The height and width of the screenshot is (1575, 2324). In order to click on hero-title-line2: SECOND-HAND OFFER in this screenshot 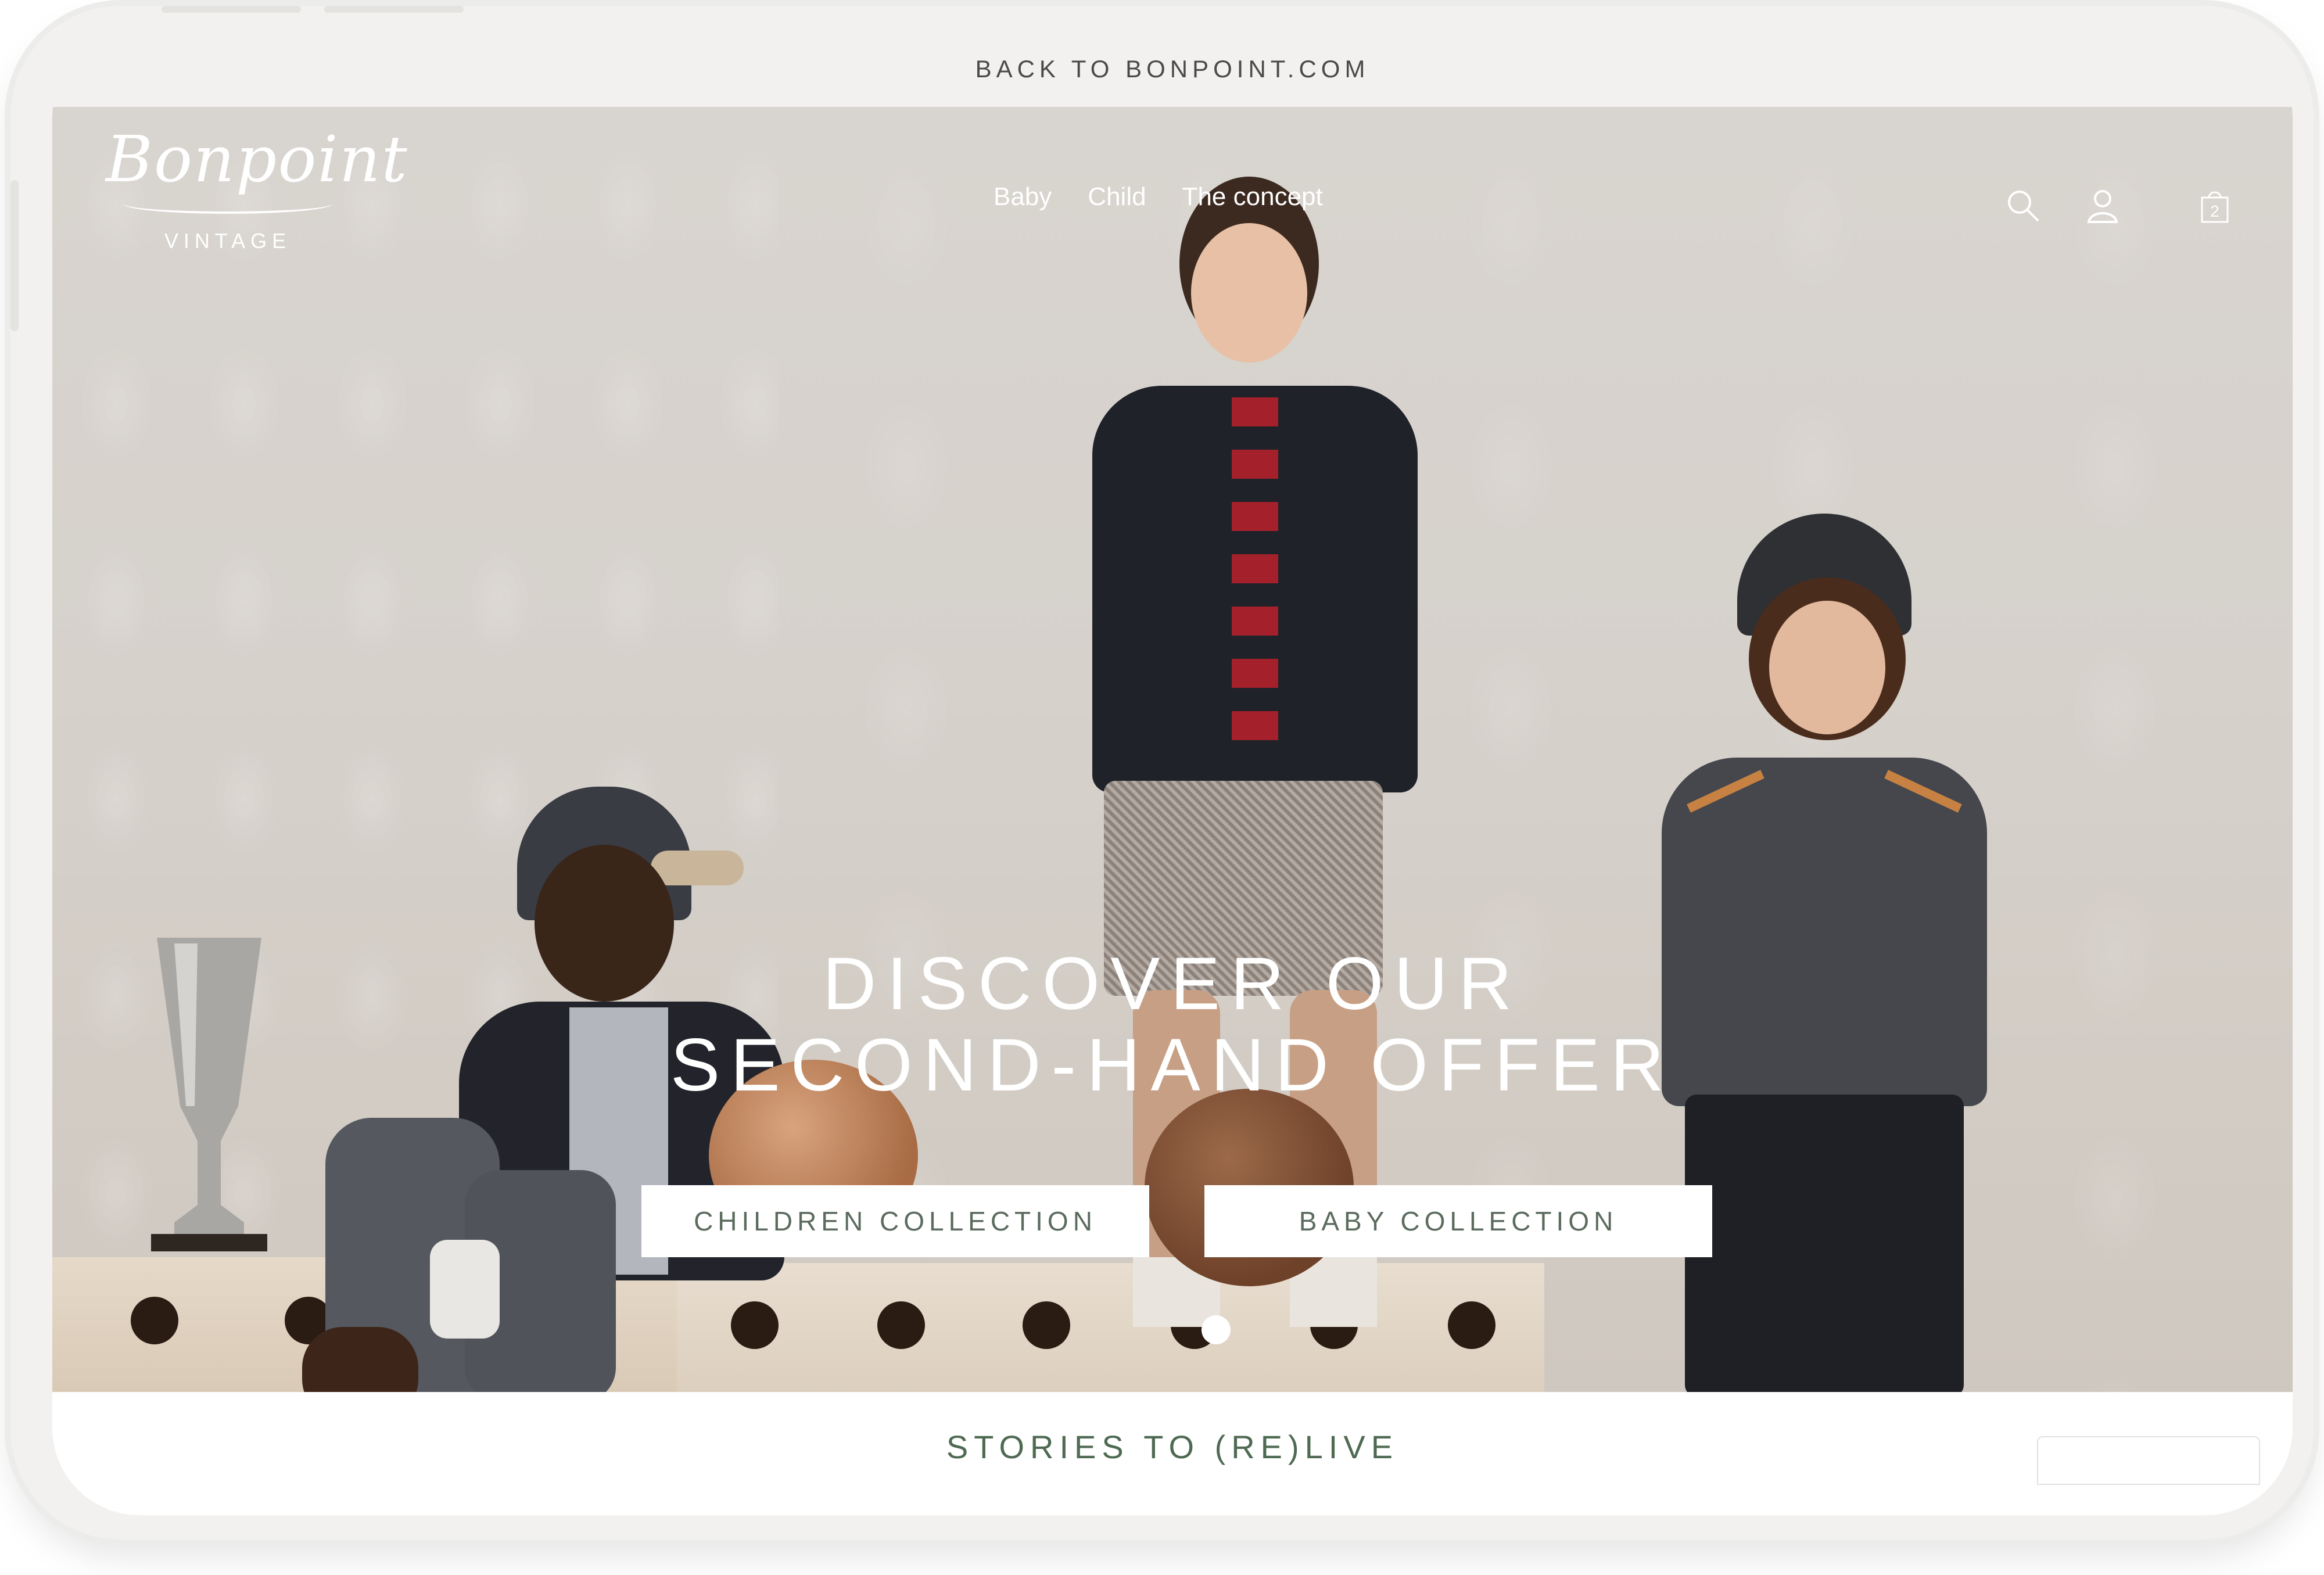, I will do `click(1172, 1065)`.